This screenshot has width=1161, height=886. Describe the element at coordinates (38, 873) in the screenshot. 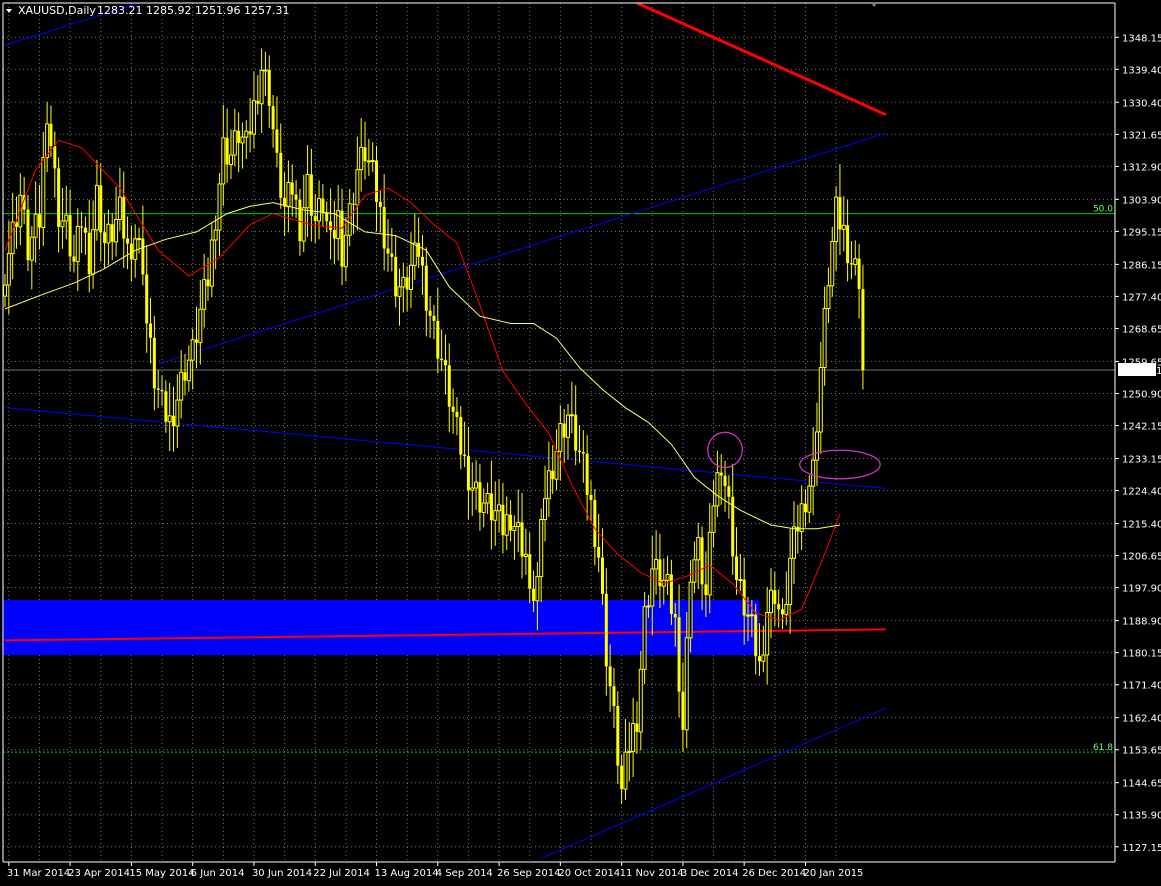

I see `date-tick-label: 31 Mar 2014` at that location.